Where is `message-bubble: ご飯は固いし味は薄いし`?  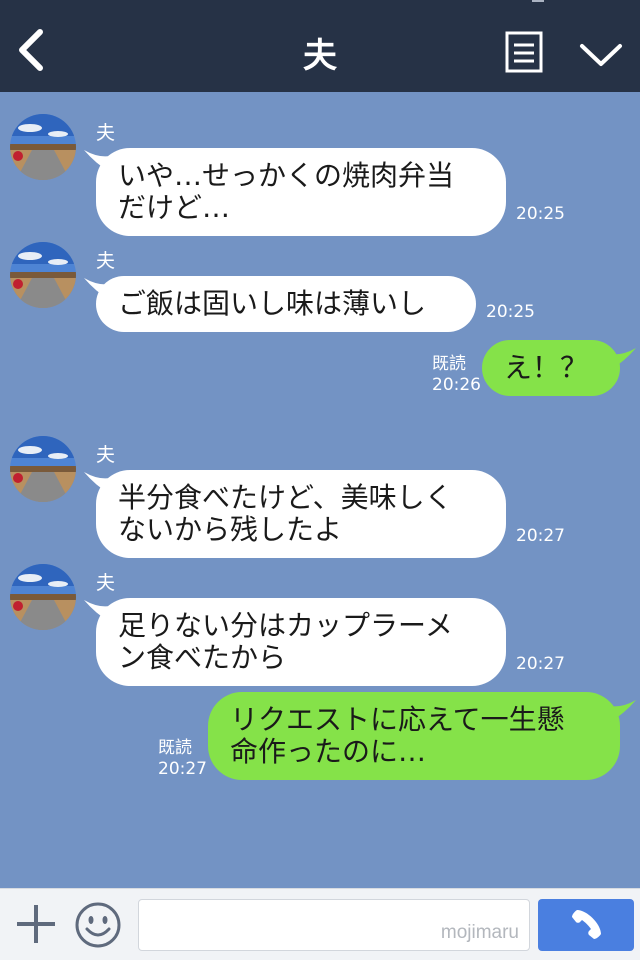 message-bubble: ご飯は固いし味は薄いし is located at coordinates (286, 304).